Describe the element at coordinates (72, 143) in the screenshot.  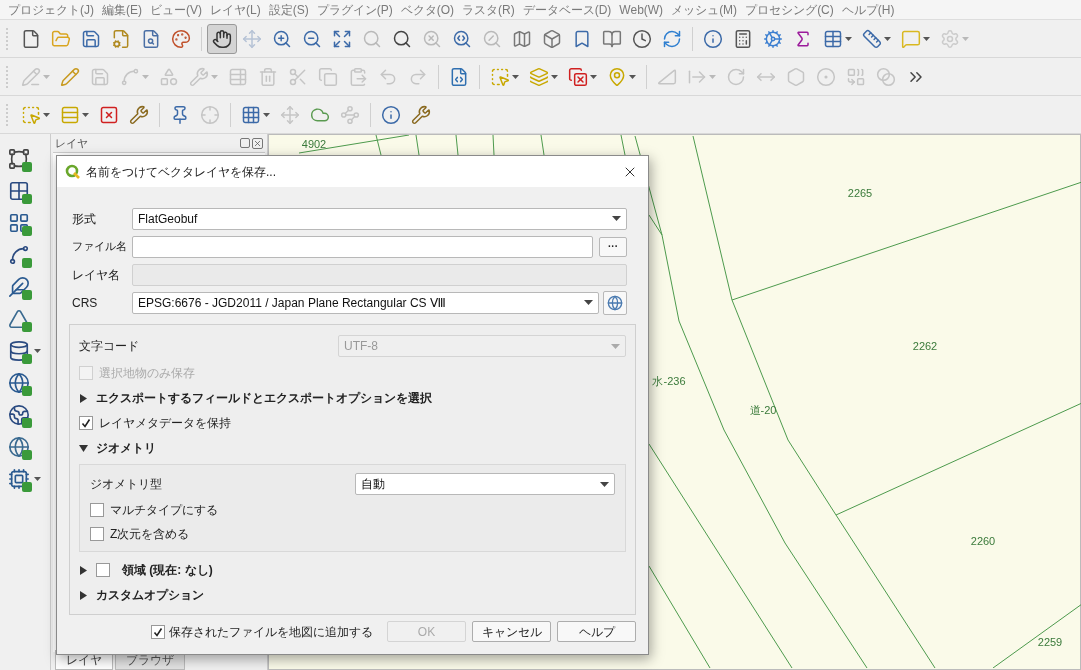
I see `panel-title: レイヤ` at that location.